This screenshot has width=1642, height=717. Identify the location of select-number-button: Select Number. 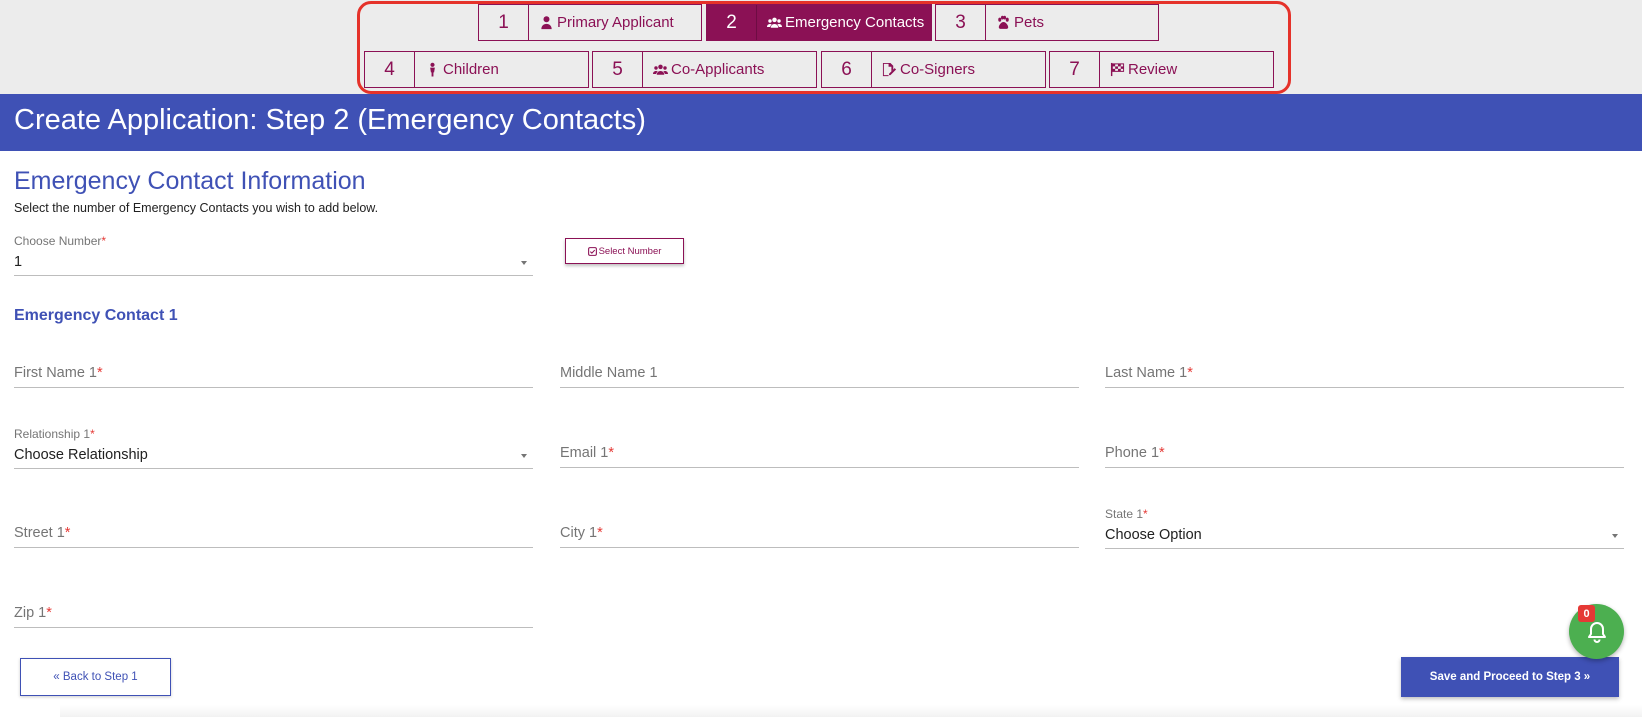
(624, 251).